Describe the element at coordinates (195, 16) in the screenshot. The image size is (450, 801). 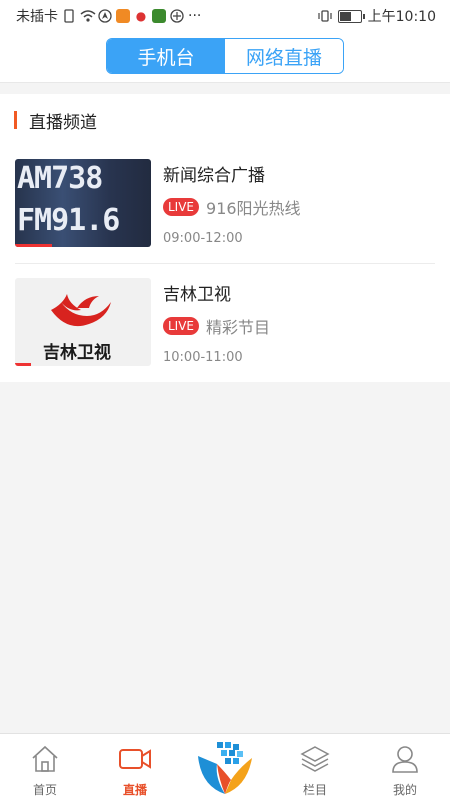
I see `more-notifications-icon: ···` at that location.